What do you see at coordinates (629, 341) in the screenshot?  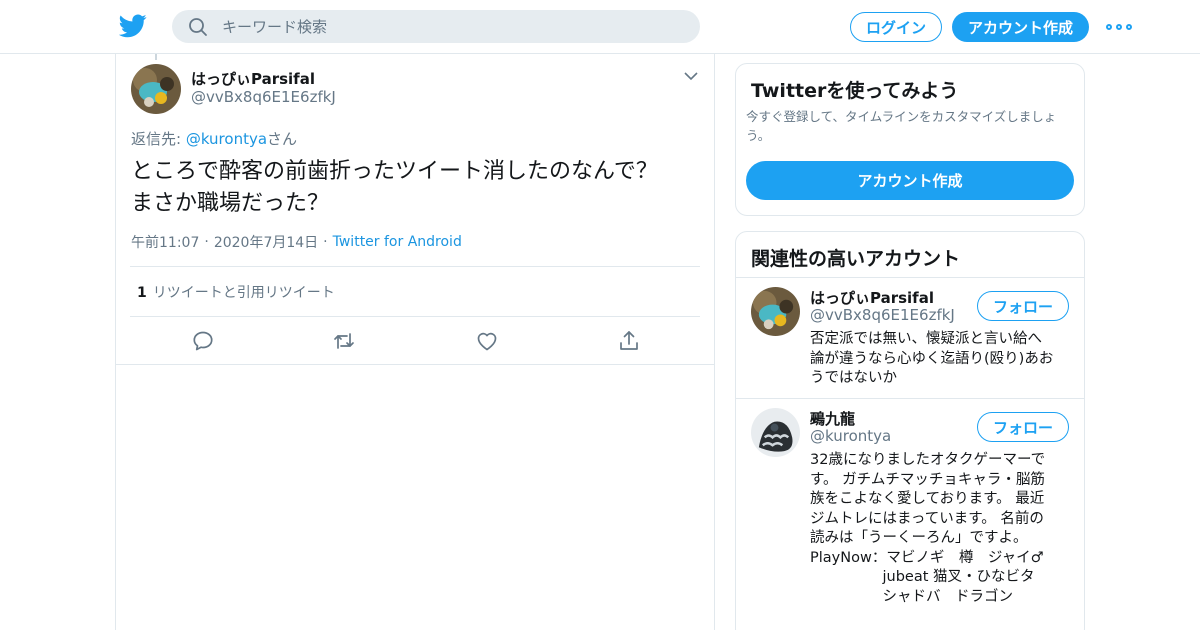 I see `share-icon` at bounding box center [629, 341].